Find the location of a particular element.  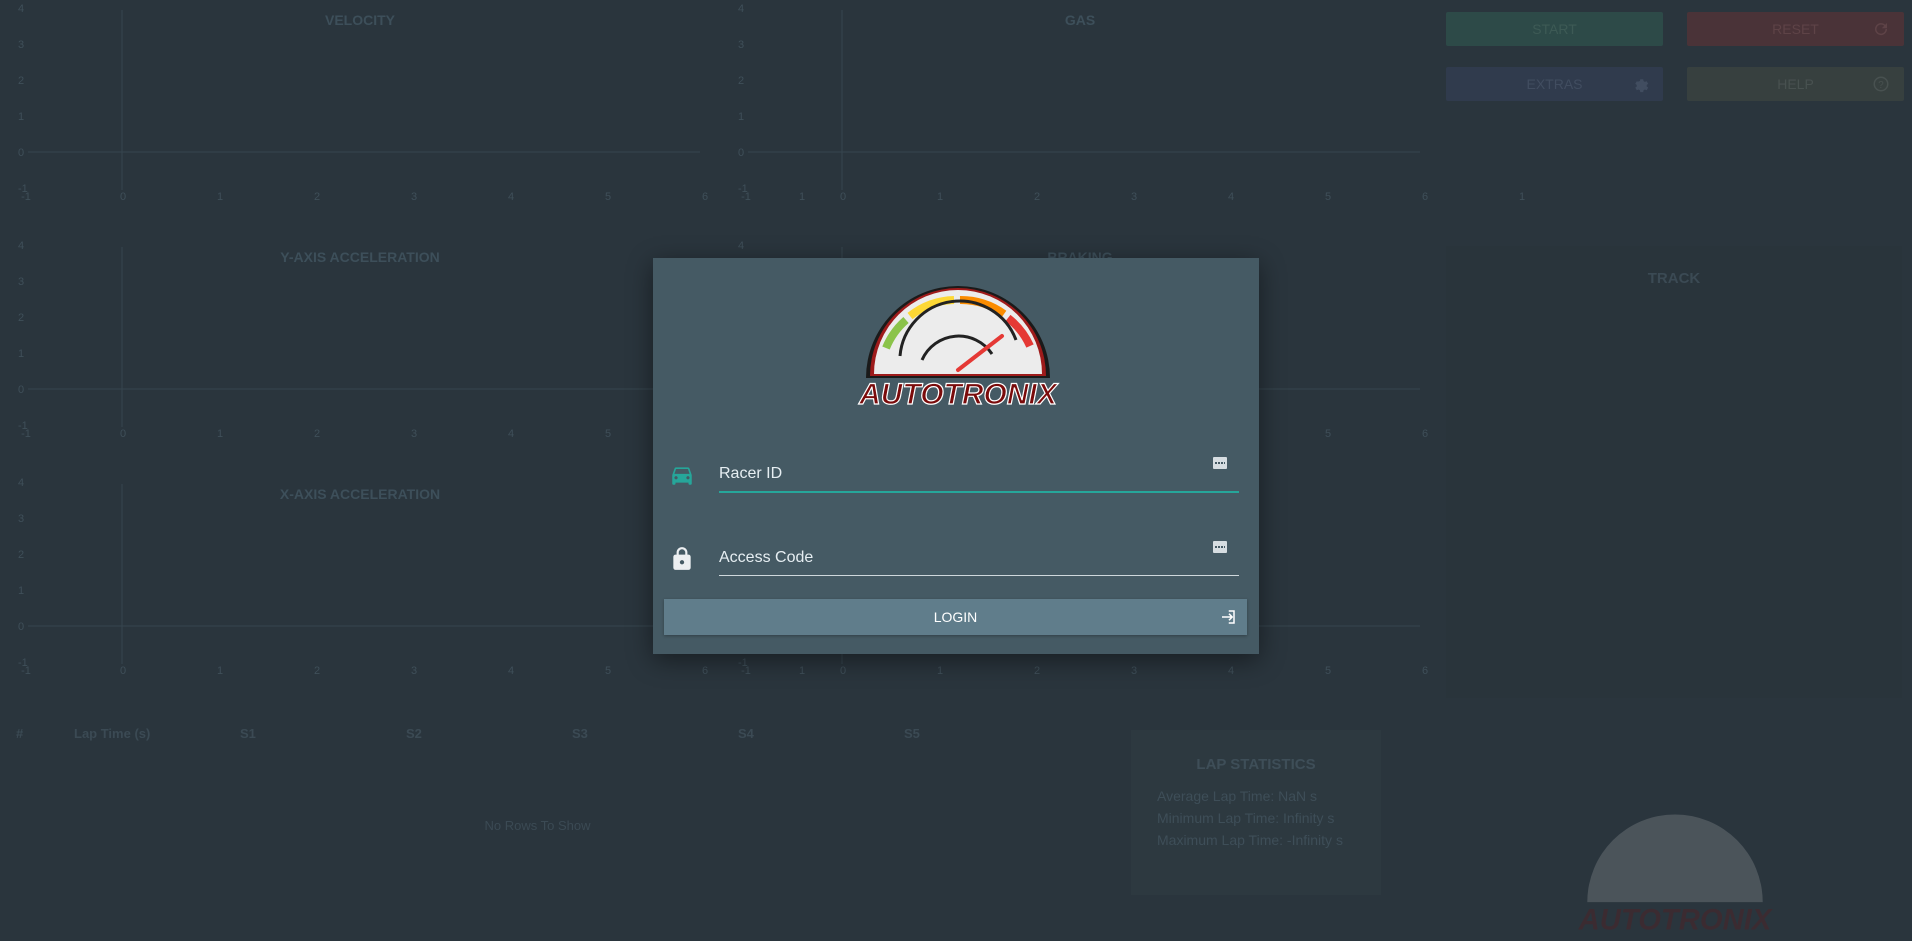

help-button: HELP ? is located at coordinates (1795, 84).